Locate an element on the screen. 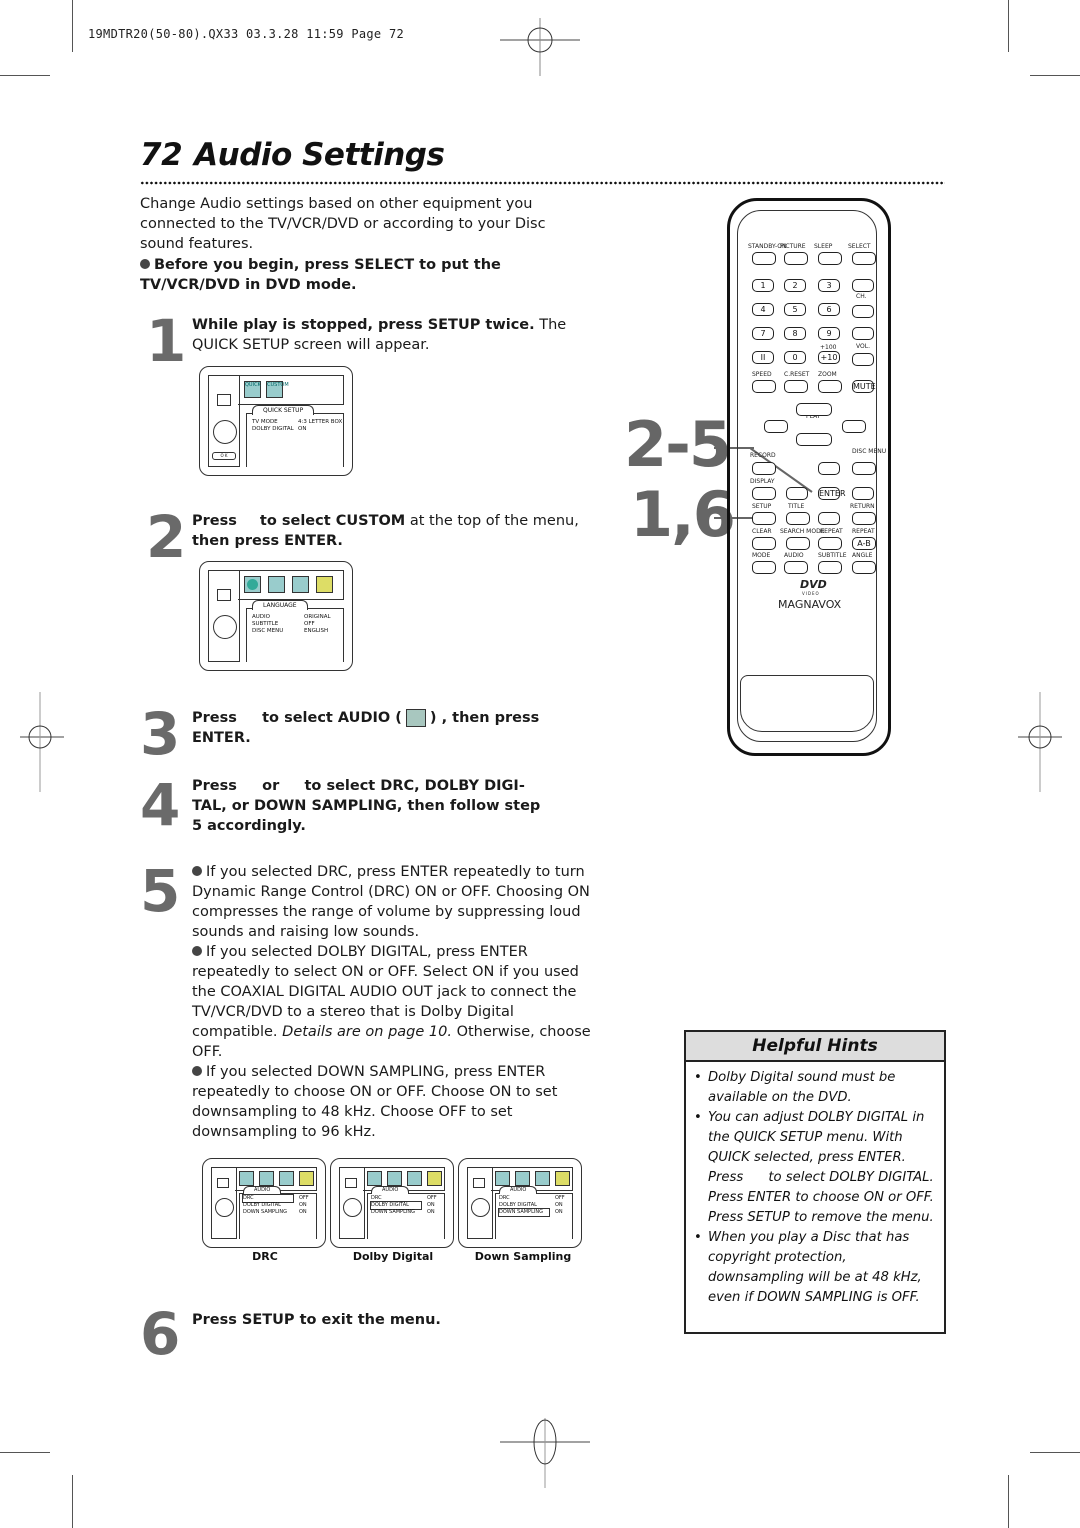 The image size is (1080, 1528). clear-button is located at coordinates (764, 543).